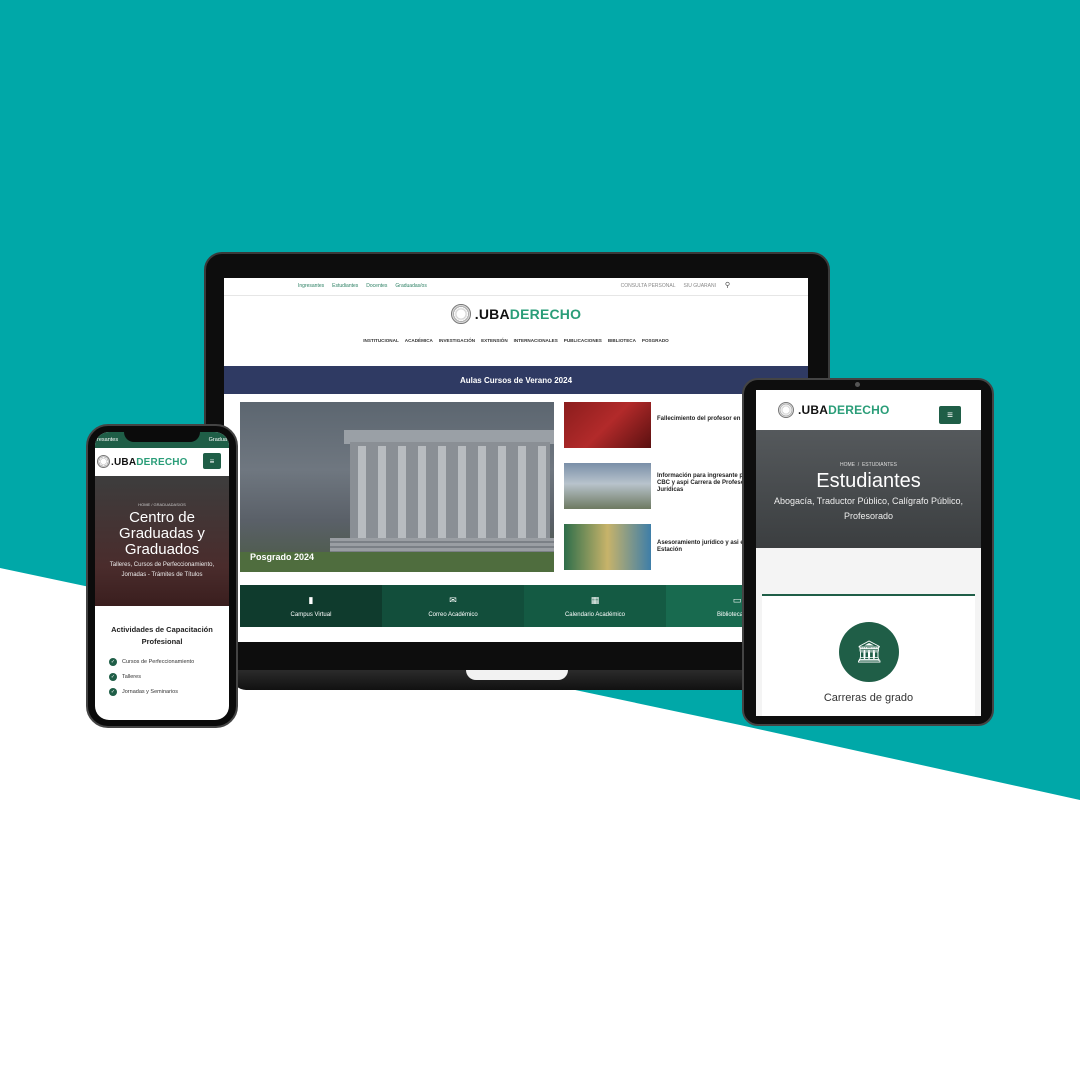 This screenshot has height=1080, width=1080. Describe the element at coordinates (419, 345) in the screenshot. I see `nav-academica: ACADÉMICA` at that location.